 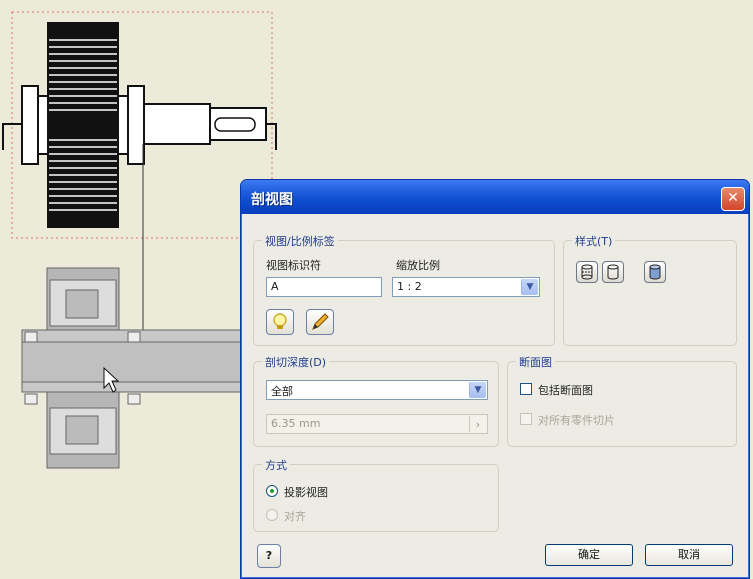 What do you see at coordinates (137, 368) in the screenshot?
I see `section-view-preview` at bounding box center [137, 368].